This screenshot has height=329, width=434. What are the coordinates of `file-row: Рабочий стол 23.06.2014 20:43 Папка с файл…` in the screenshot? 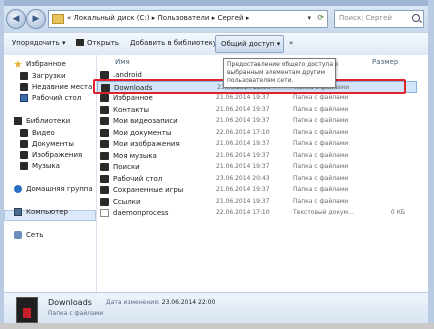 It's located at (257, 179).